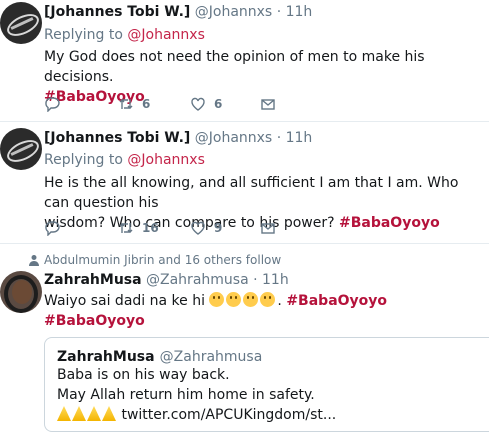  What do you see at coordinates (124, 301) in the screenshot?
I see `tweet-text-content: Waiyo sai dadi na ke hi` at bounding box center [124, 301].